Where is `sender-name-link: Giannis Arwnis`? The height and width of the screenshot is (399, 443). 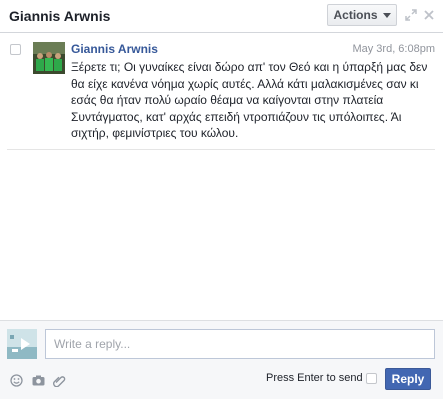 sender-name-link: Giannis Arwnis is located at coordinates (114, 49).